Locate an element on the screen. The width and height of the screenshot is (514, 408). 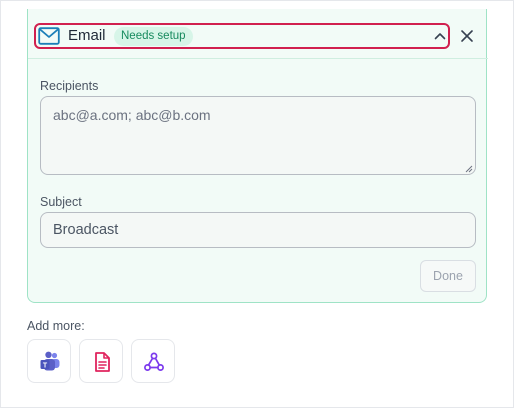
add-teams-button: T is located at coordinates (49, 361).